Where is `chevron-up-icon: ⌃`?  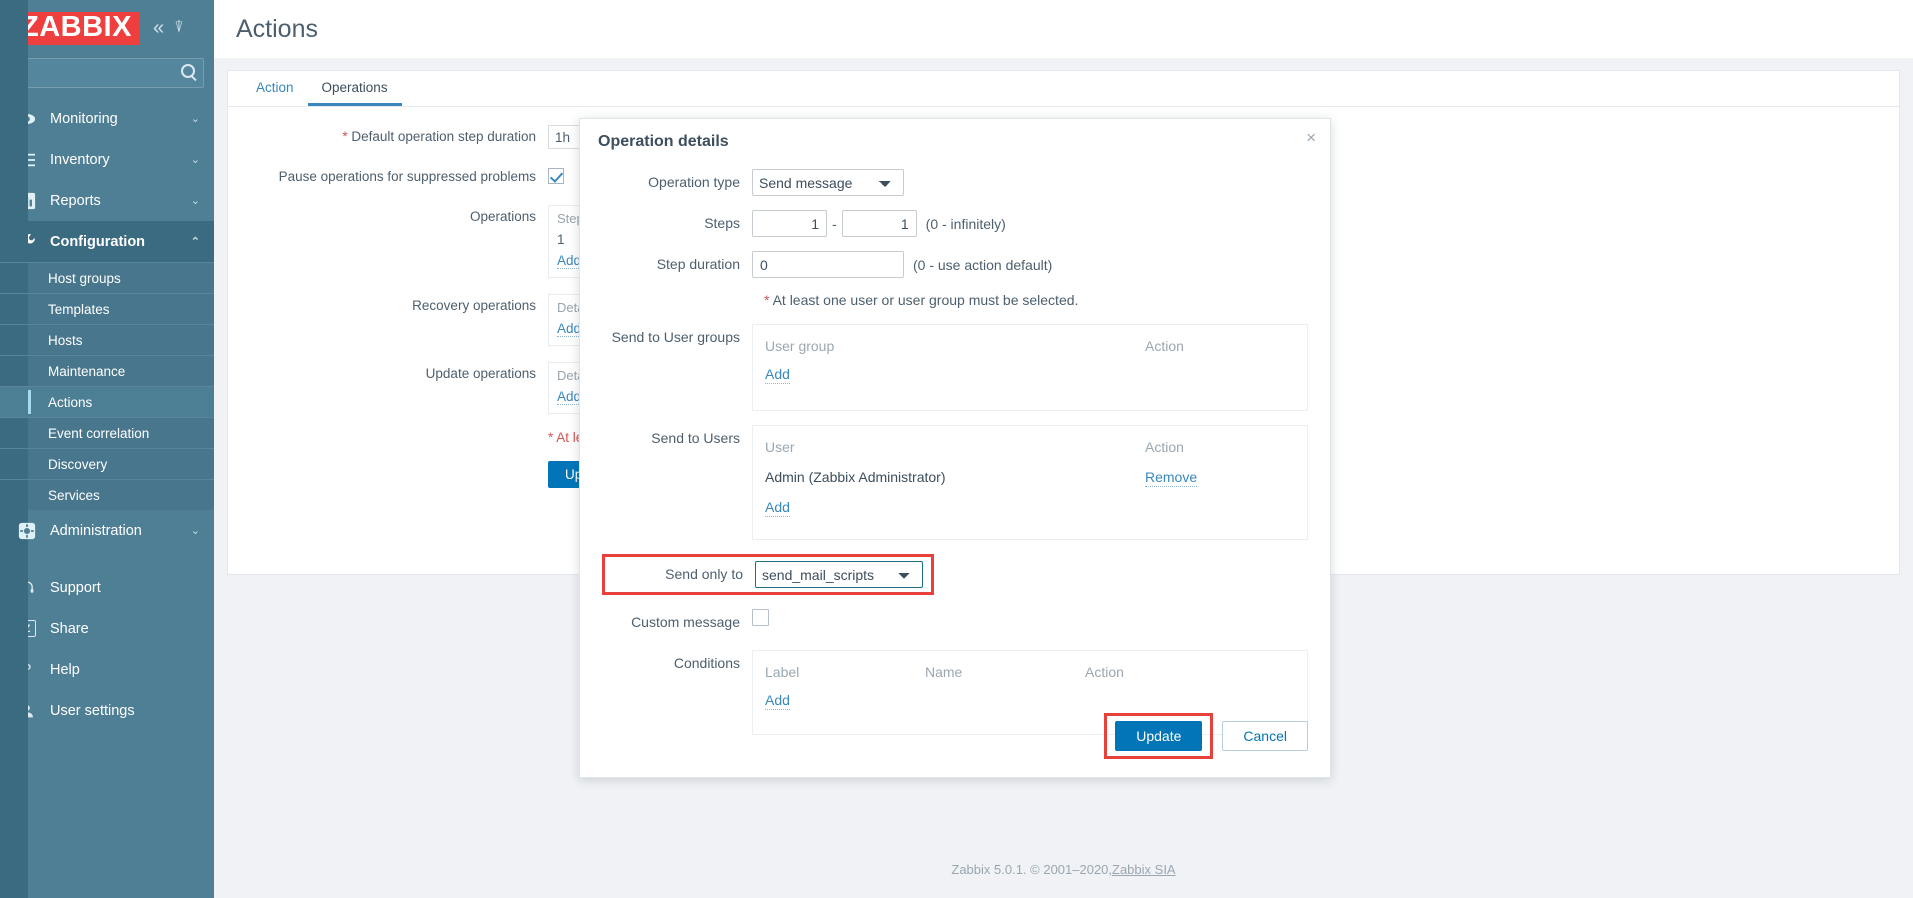
chevron-up-icon: ⌃ is located at coordinates (195, 242).